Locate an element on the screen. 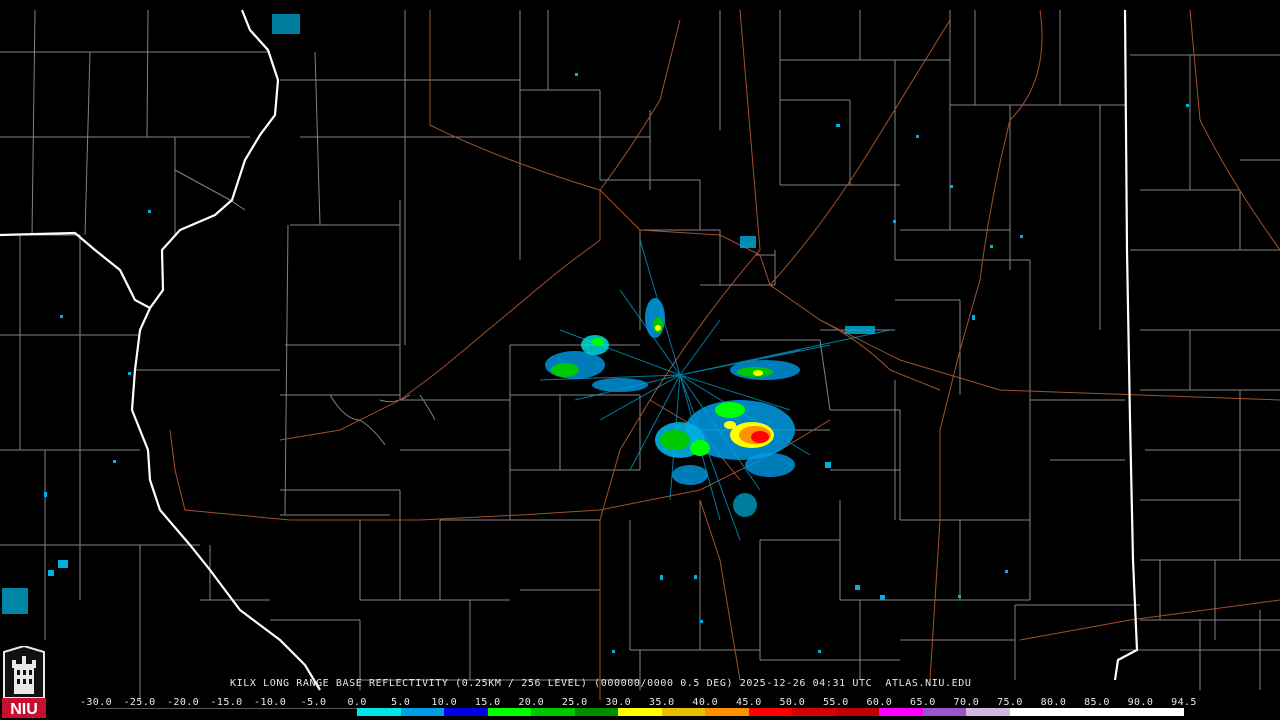 The image size is (1280, 720). legend-tick-label: 65.0 is located at coordinates (923, 702).